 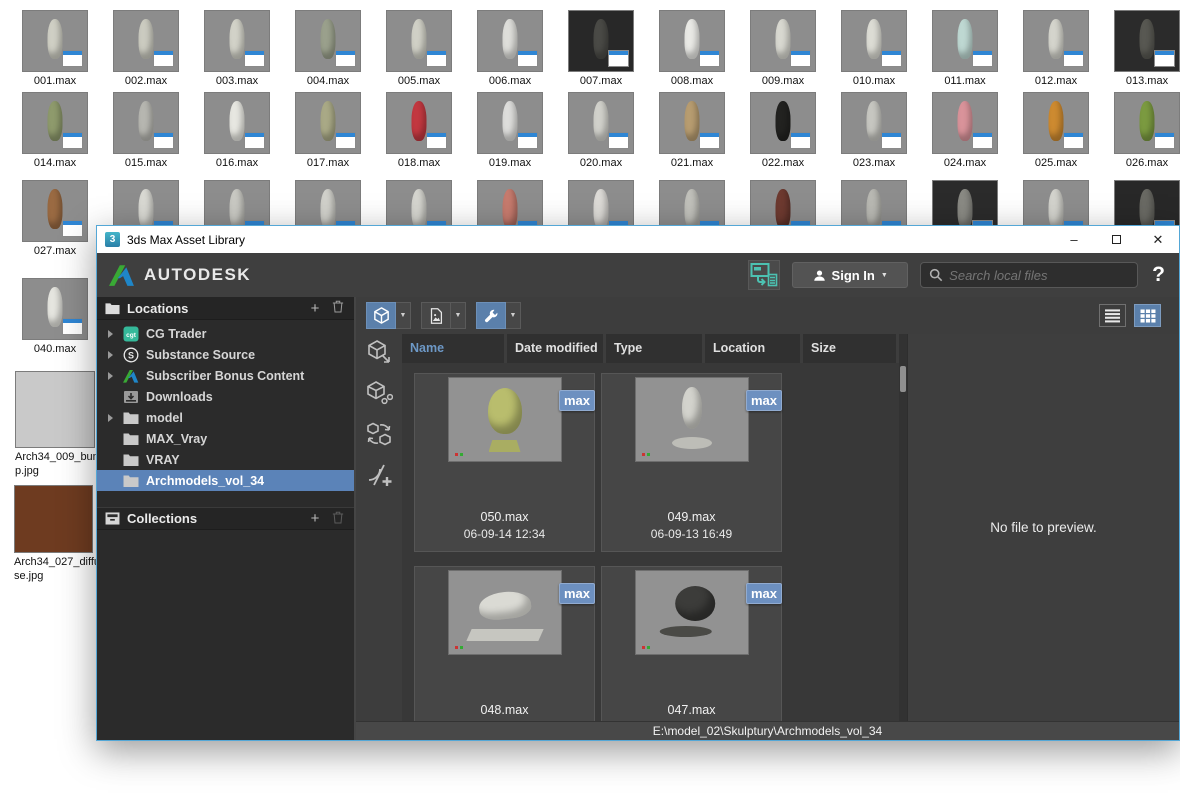 What do you see at coordinates (237, 48) in the screenshot?
I see `desktop-file-thumbnail: 003.max` at bounding box center [237, 48].